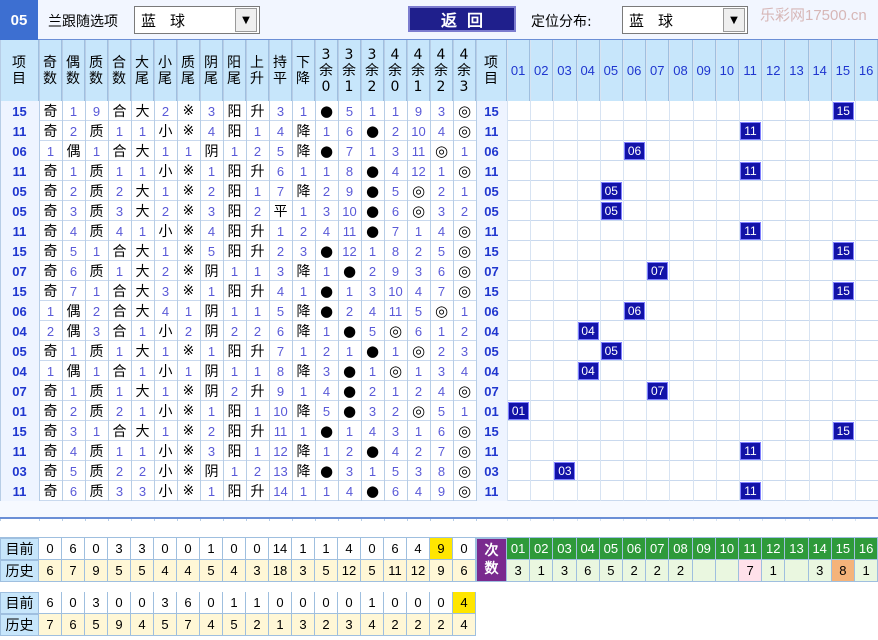 The height and width of the screenshot is (640, 878). What do you see at coordinates (280, 391) in the screenshot?
I see `cell-value: 9` at bounding box center [280, 391].